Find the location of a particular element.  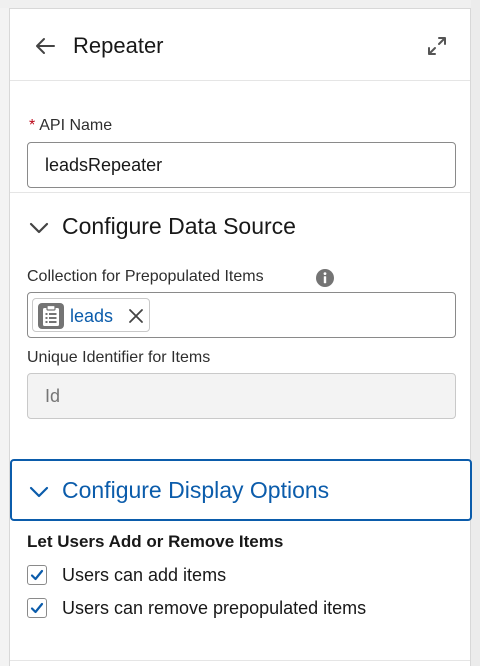

divider is located at coordinates (240, 660).